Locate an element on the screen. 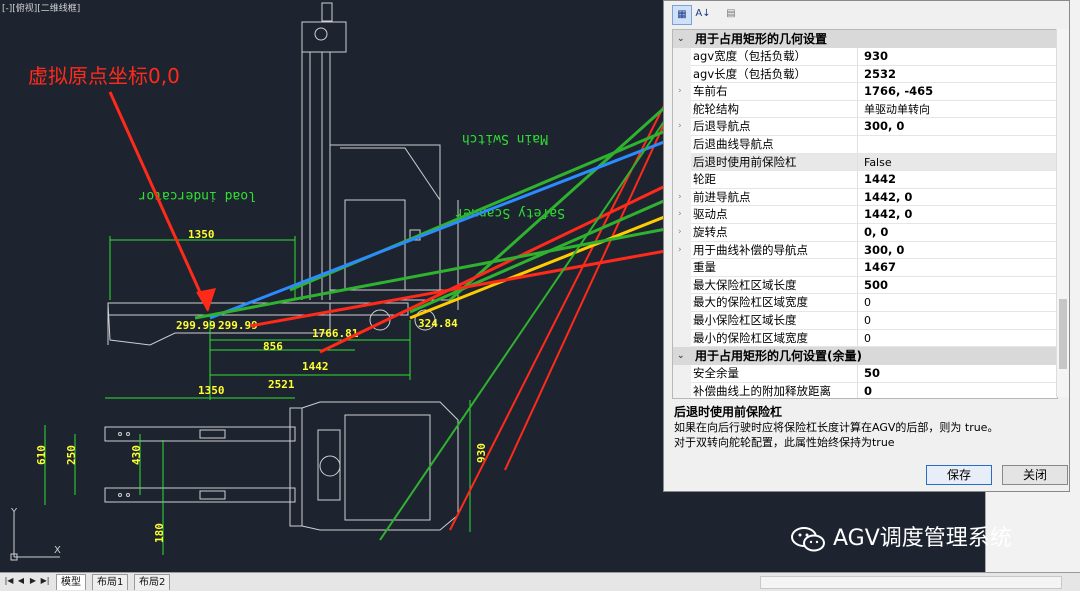  categorized-icon: ▦ is located at coordinates (682, 15).